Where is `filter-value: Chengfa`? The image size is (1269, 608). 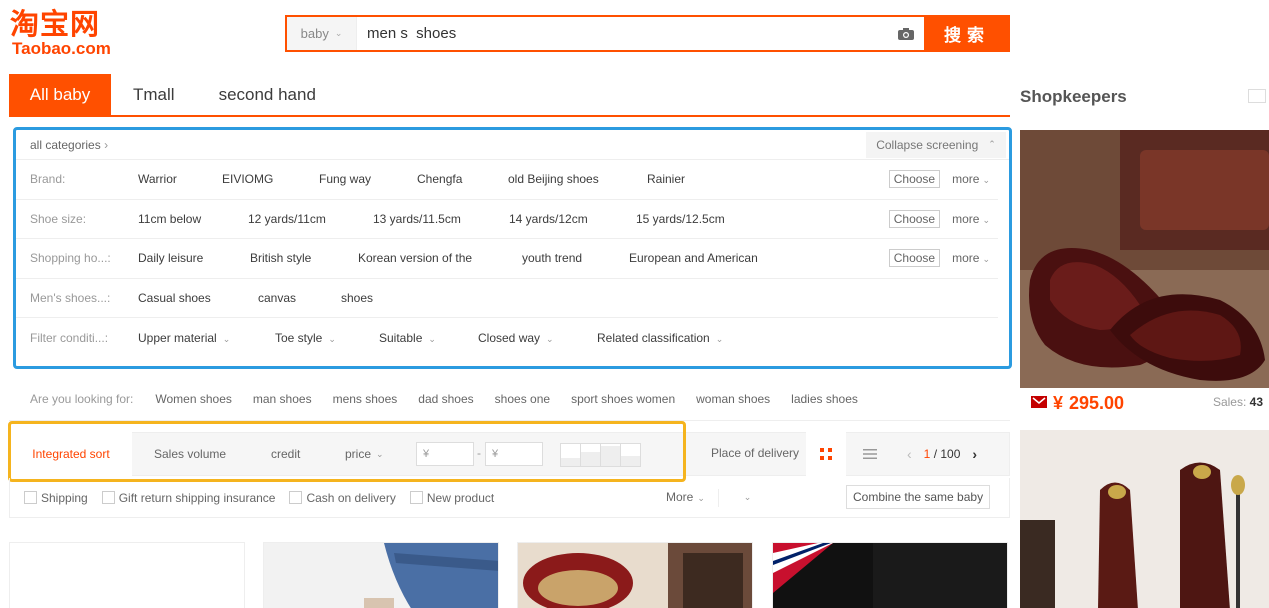 filter-value: Chengfa is located at coordinates (462, 179).